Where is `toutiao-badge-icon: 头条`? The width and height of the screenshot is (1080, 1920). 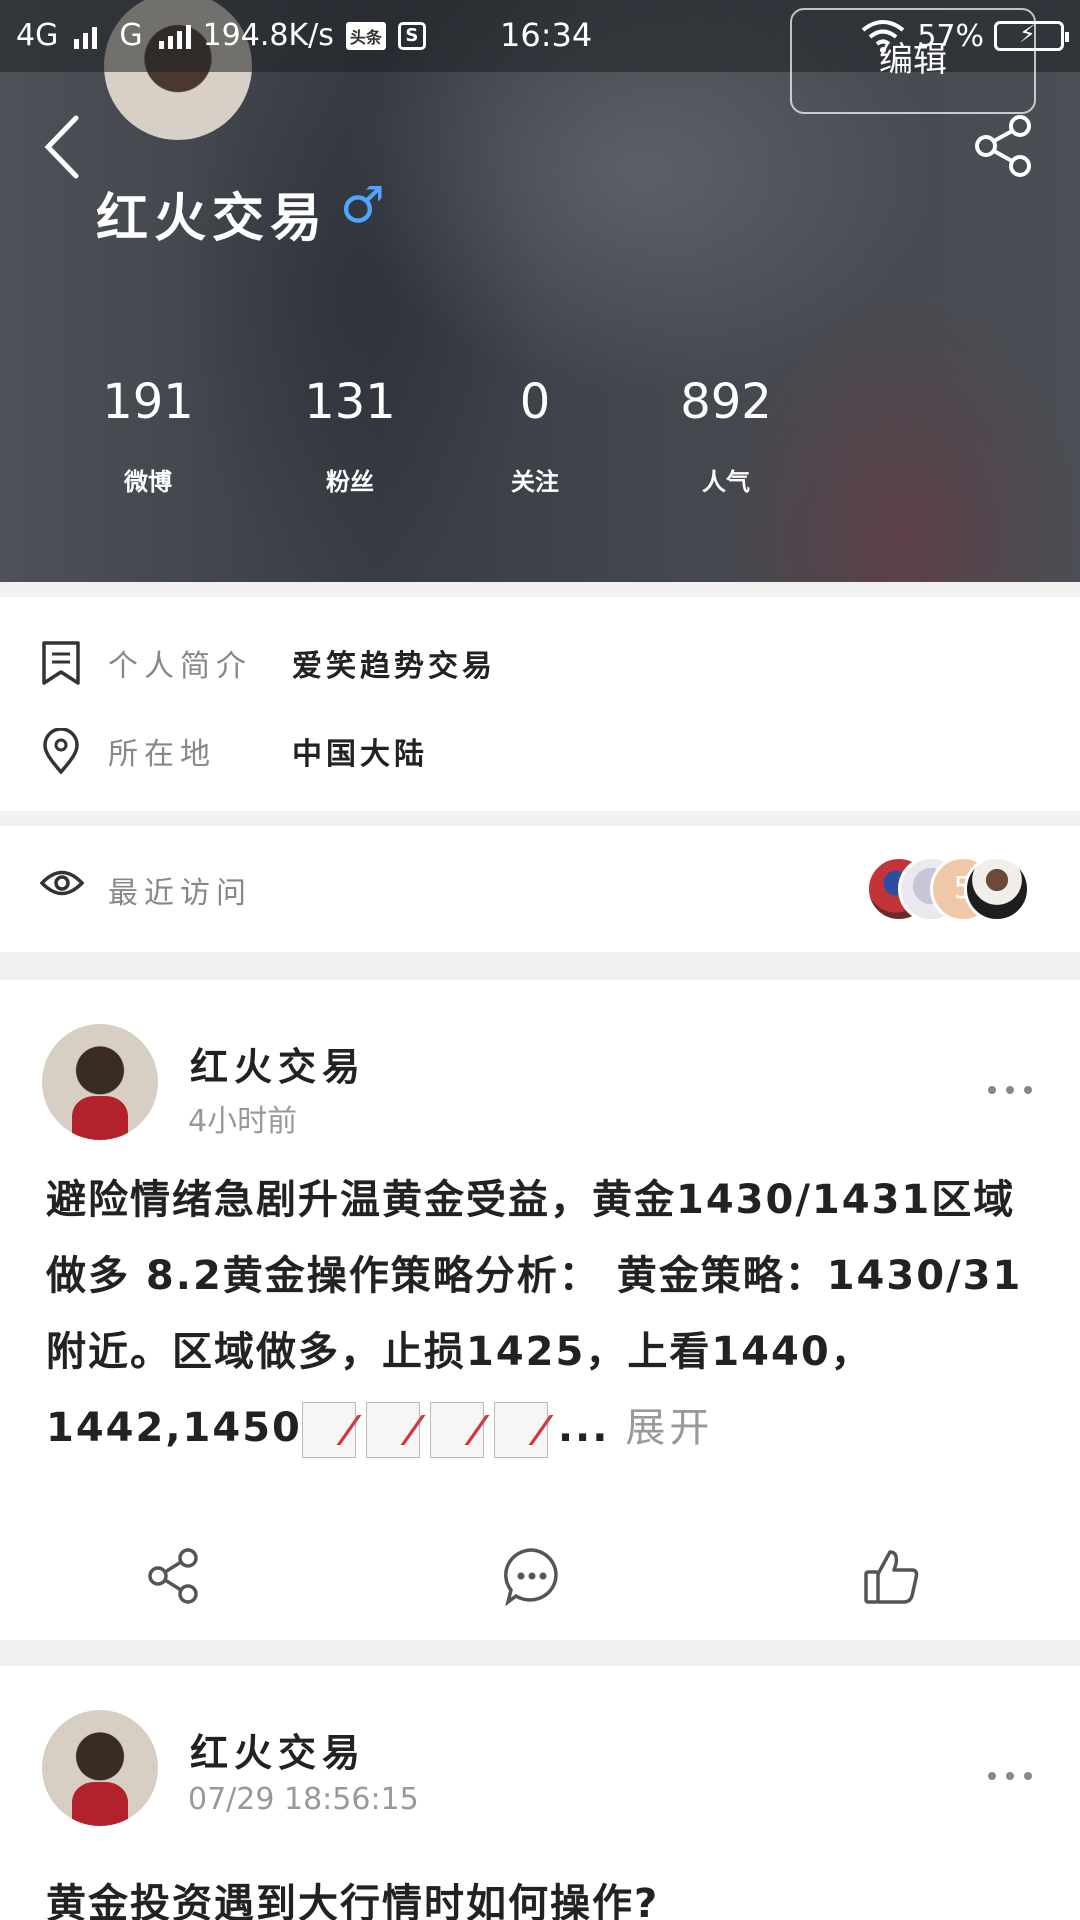
toutiao-badge-icon: 头条 is located at coordinates (365, 35).